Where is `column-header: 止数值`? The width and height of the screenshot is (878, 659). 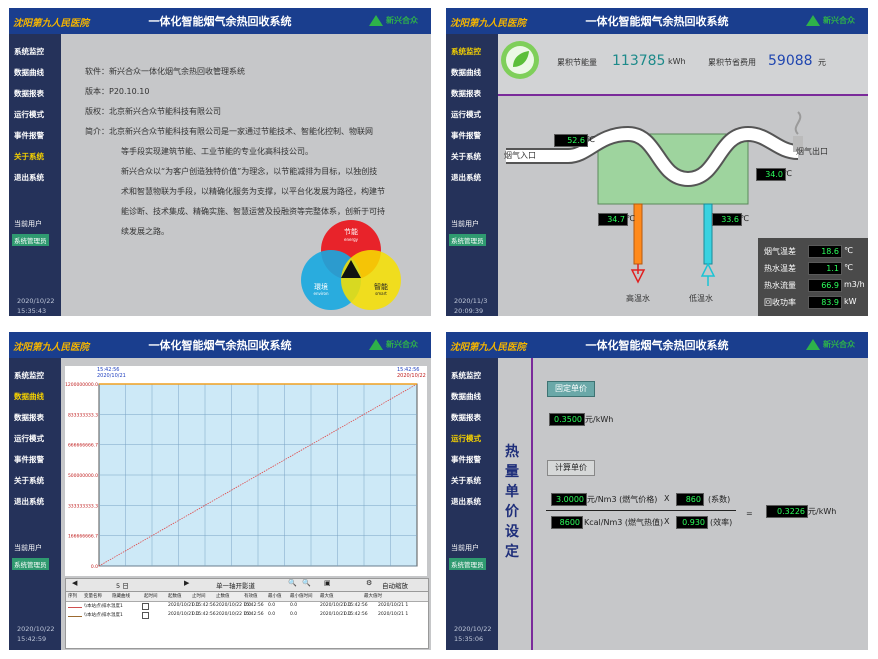
column-header: 止数值 is located at coordinates (223, 596).